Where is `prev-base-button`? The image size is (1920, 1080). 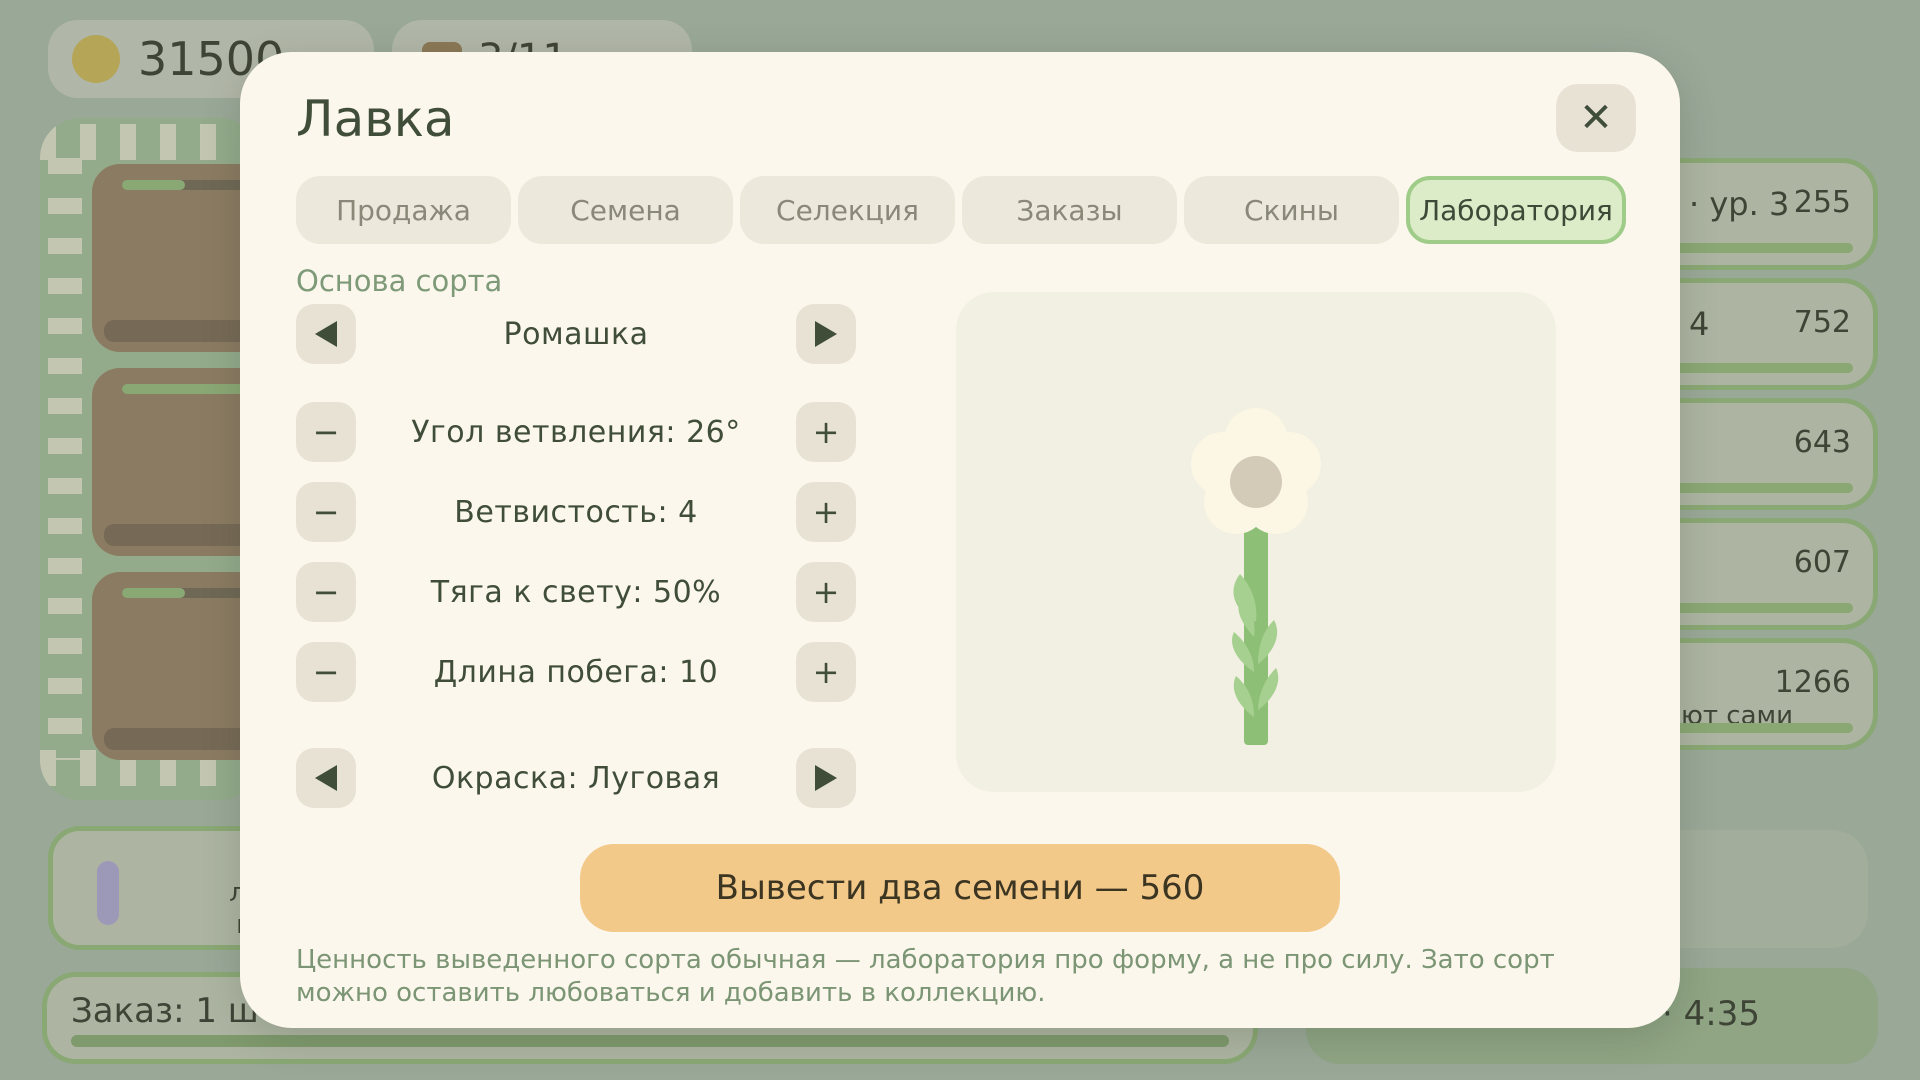 prev-base-button is located at coordinates (326, 334).